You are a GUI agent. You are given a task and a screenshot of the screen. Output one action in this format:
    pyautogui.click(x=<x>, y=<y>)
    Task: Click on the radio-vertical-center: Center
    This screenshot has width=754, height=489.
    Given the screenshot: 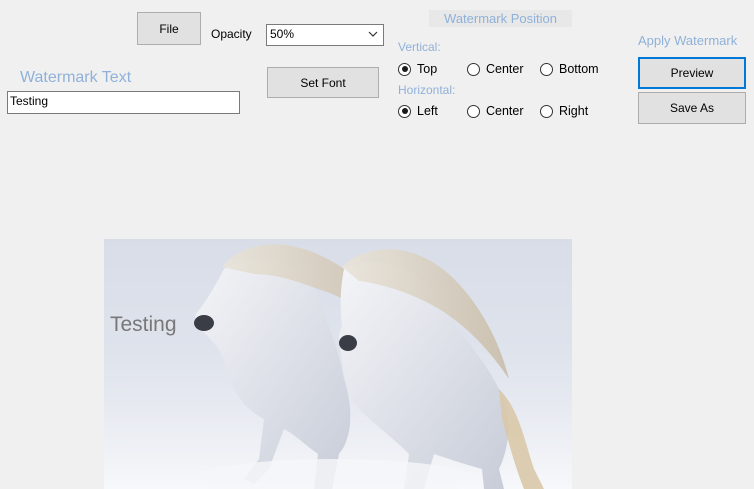 What is the action you would take?
    pyautogui.click(x=495, y=69)
    